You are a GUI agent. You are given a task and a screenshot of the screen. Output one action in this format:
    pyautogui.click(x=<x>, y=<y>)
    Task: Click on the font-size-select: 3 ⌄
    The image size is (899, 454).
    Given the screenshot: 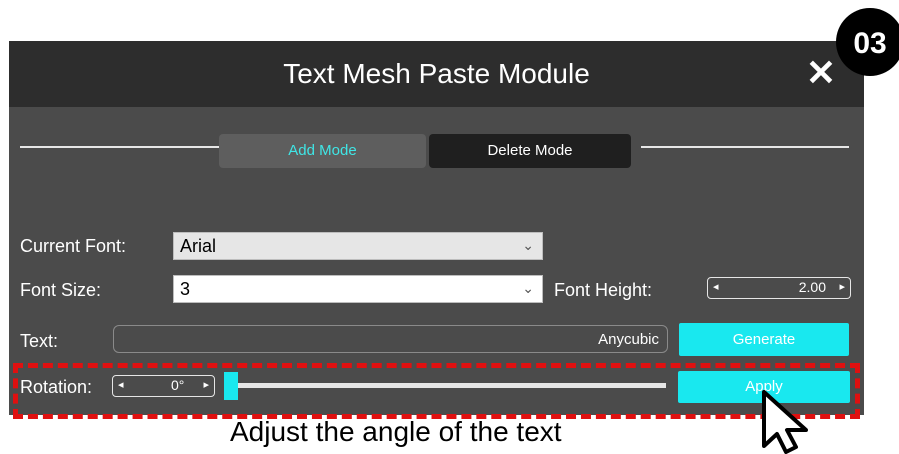 What is the action you would take?
    pyautogui.click(x=358, y=289)
    